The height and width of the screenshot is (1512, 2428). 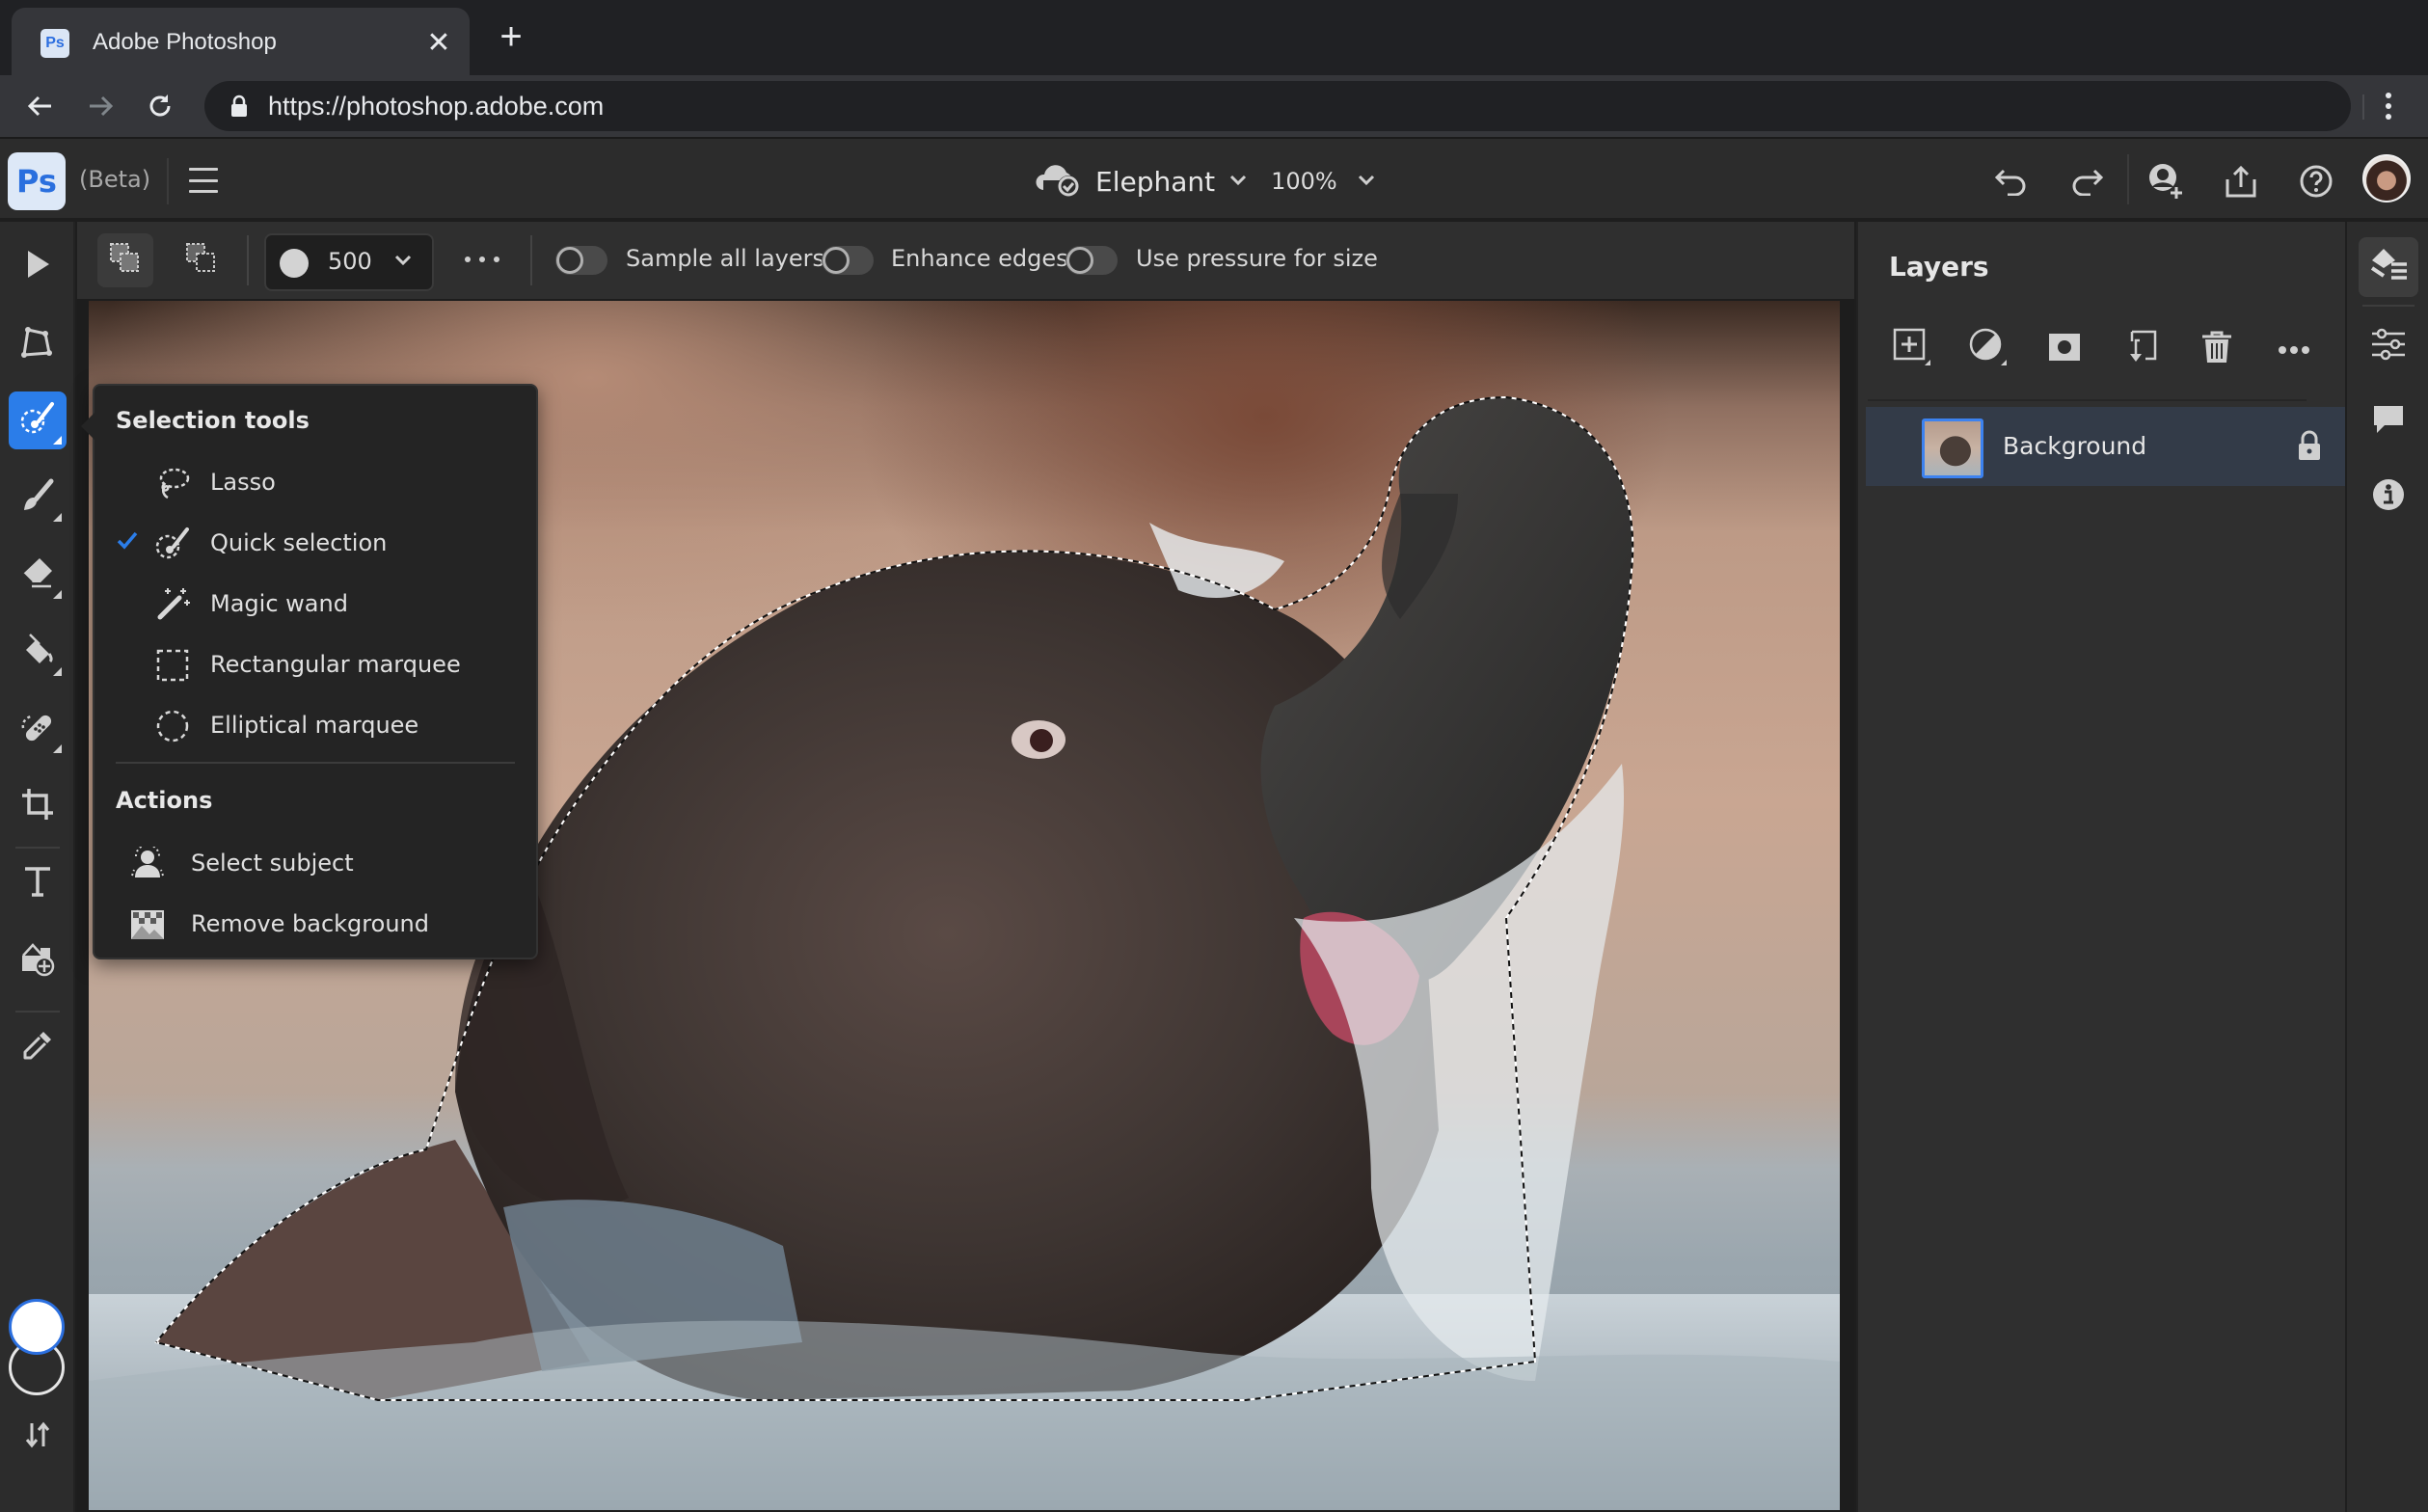 What do you see at coordinates (1277, 106) in the screenshot?
I see `url-bar: https://photoshop.adobe.com` at bounding box center [1277, 106].